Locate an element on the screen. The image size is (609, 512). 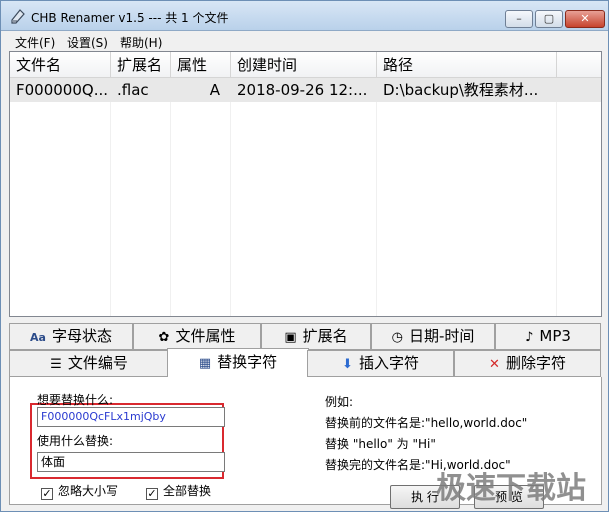
menu-bar: 文件(F) 设置(S) 帮助(H) is located at coordinates (304, 41).